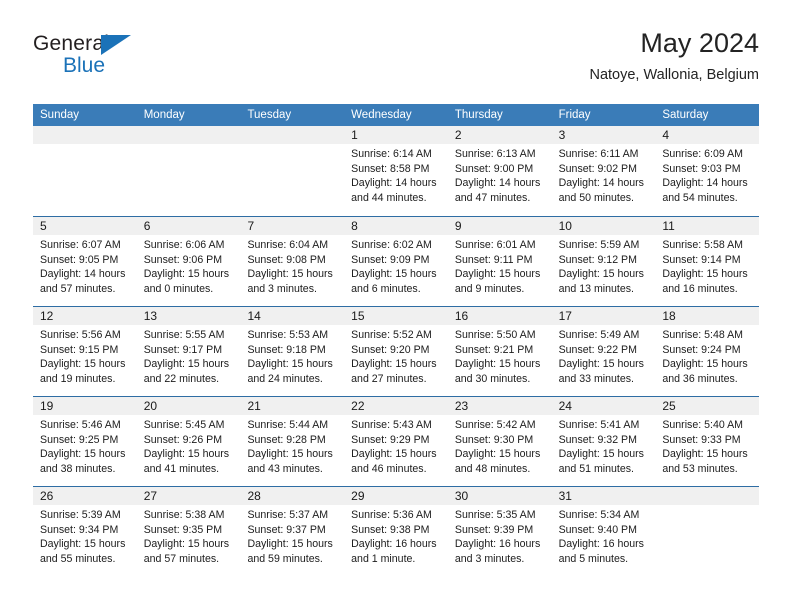 The image size is (792, 612). Describe the element at coordinates (499, 135) in the screenshot. I see `day-number: 2` at that location.